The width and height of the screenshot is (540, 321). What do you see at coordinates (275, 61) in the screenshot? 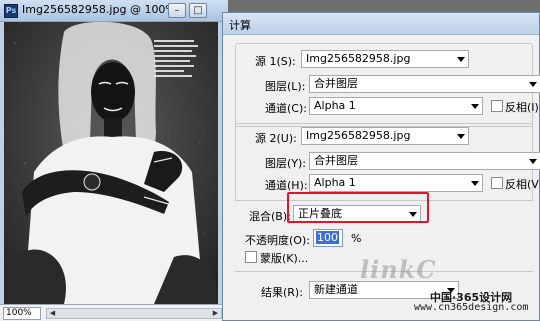
I see `source1-label: 源 1(S):` at bounding box center [275, 61].